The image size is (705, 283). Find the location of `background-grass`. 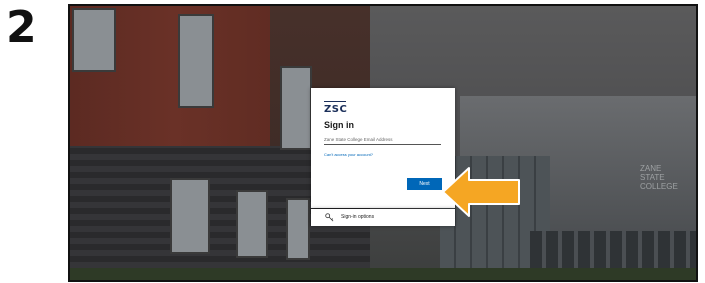

background-grass is located at coordinates (383, 274).